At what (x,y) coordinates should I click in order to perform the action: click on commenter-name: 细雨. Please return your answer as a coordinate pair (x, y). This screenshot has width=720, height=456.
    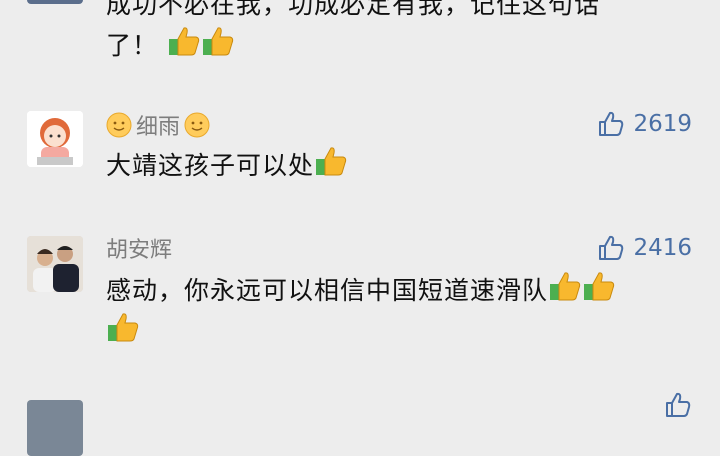
    Looking at the image, I should click on (158, 125).